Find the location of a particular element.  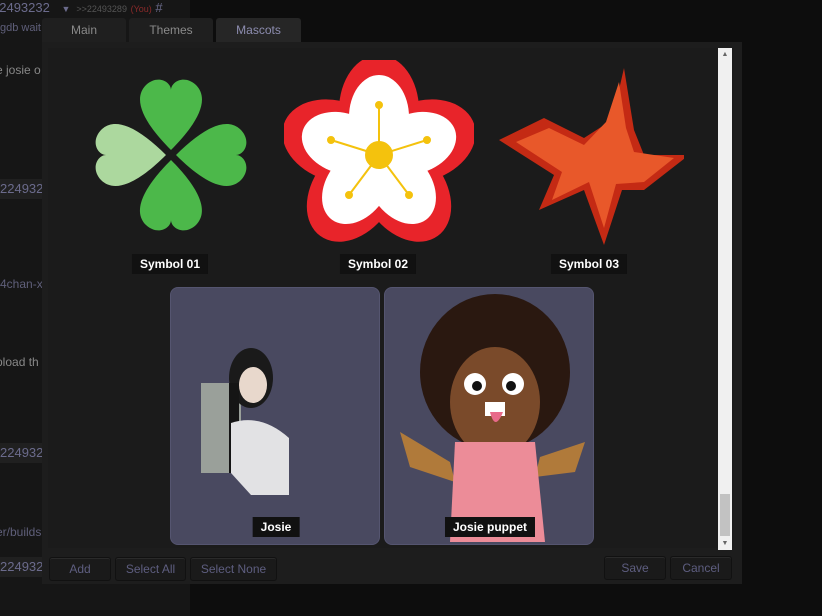

quote-link: >>22493289 is located at coordinates (101, 9).